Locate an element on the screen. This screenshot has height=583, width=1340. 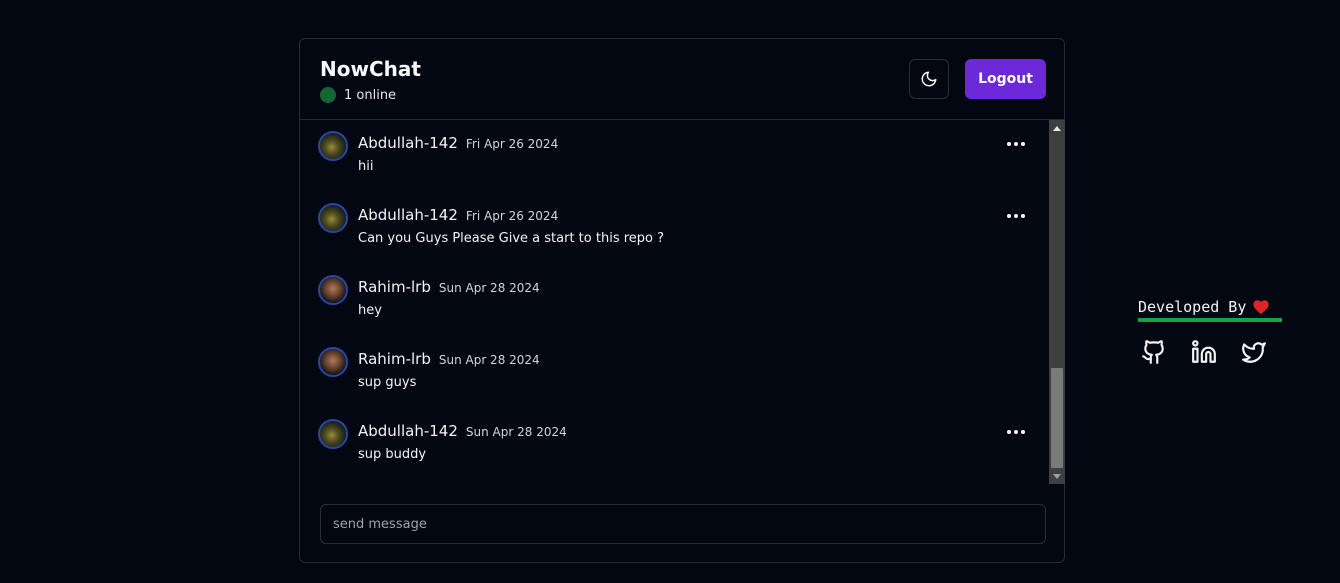
moon-icon is located at coordinates (929, 79).